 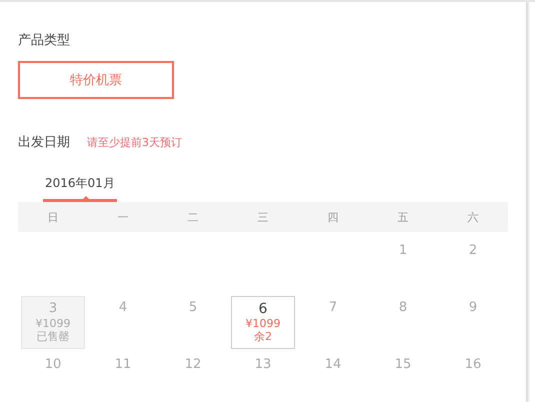 What do you see at coordinates (473, 217) in the screenshot?
I see `weekday-label: 六` at bounding box center [473, 217].